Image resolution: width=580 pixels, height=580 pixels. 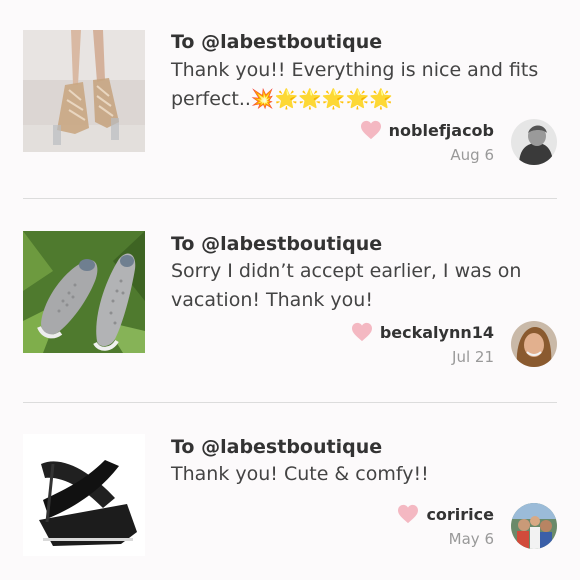 I want to click on product-thumbnail-wedges, so click(x=84, y=495).